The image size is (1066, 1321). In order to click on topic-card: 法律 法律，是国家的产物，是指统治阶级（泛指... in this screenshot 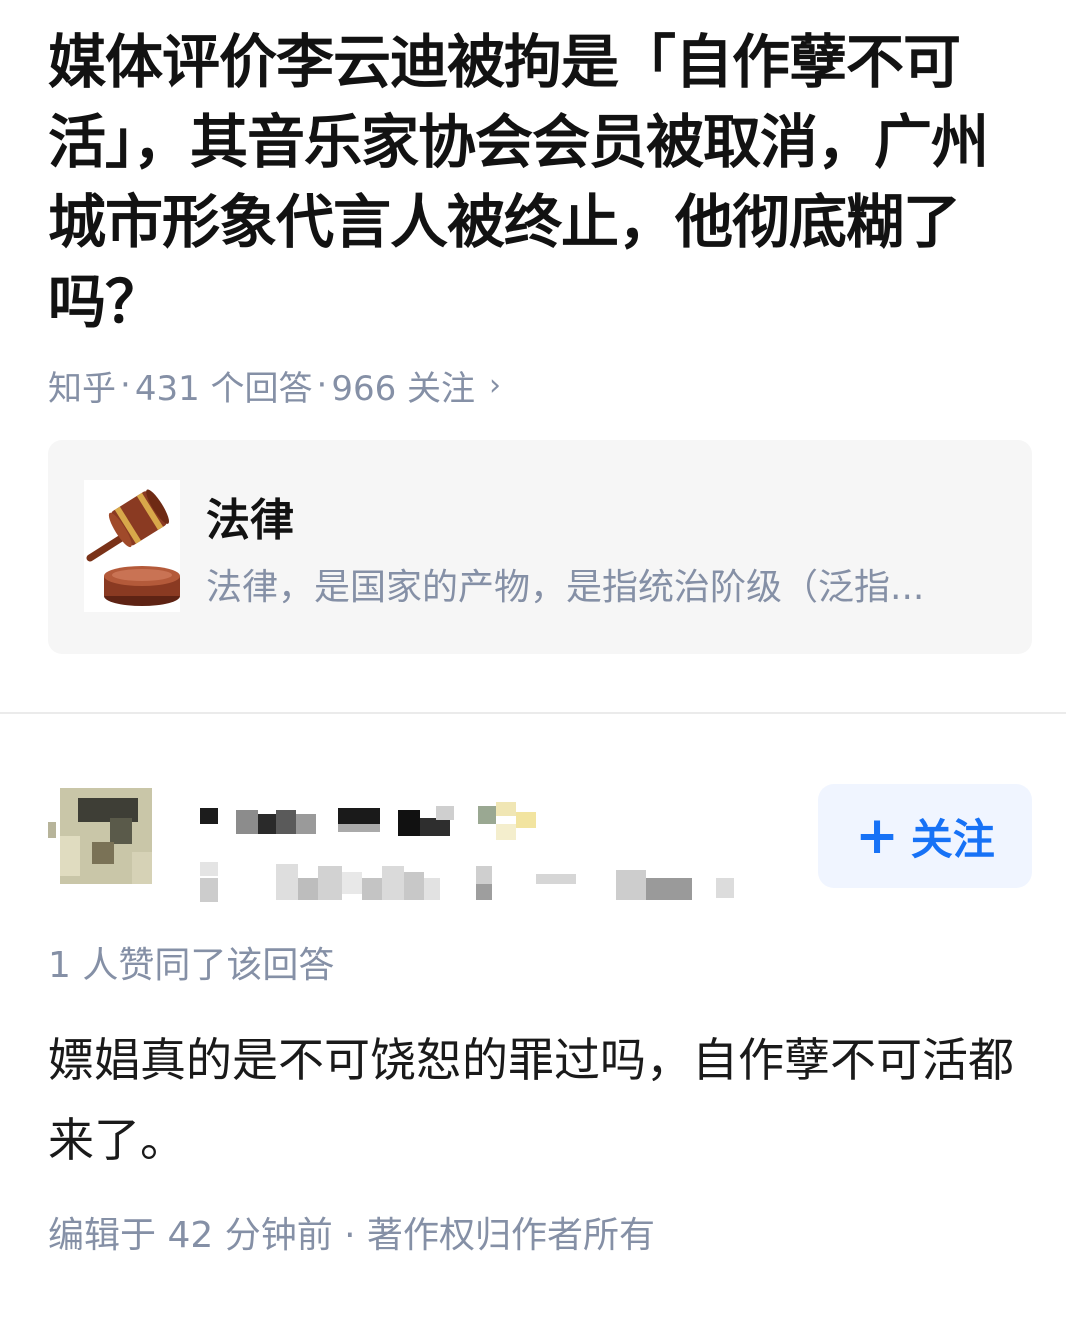, I will do `click(540, 547)`.